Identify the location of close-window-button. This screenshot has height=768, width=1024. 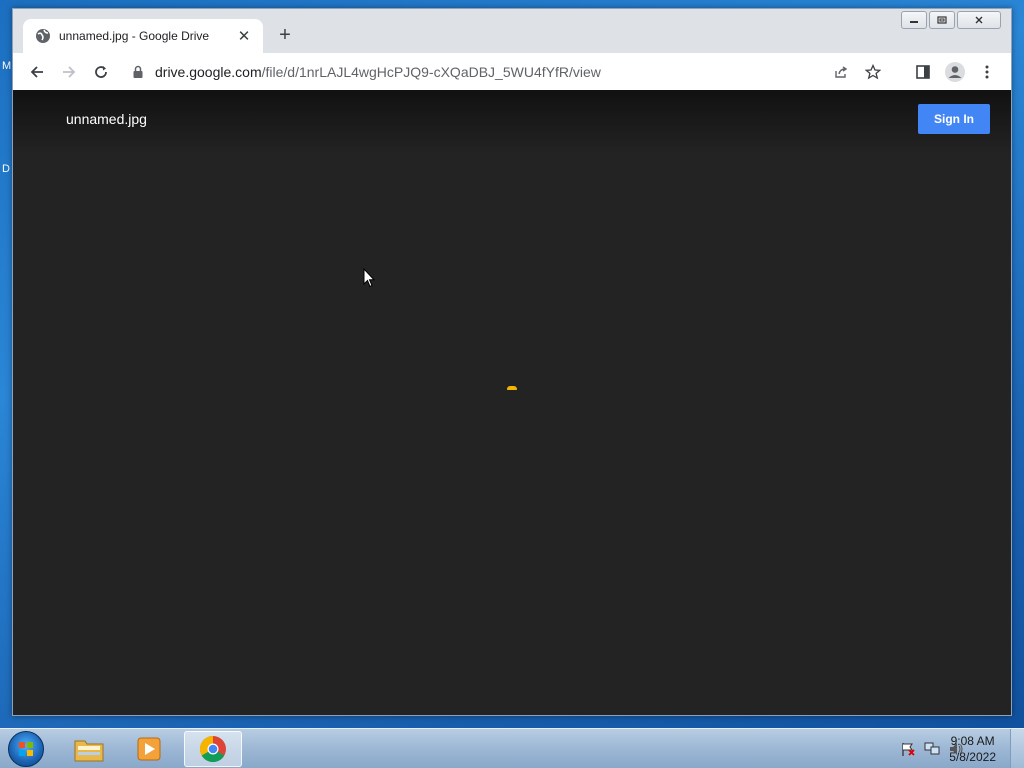
(979, 20).